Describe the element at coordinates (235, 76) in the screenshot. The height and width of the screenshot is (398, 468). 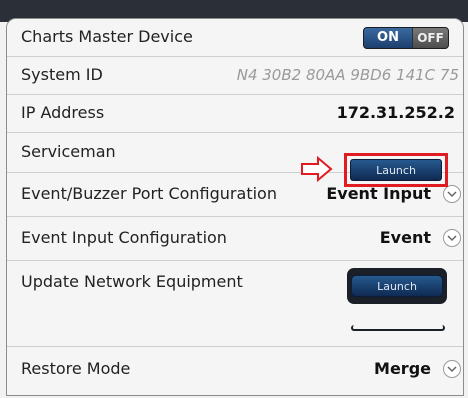
I see `row-system-id: System ID N4 30B2 80AA 9BD6 141C 75` at that location.